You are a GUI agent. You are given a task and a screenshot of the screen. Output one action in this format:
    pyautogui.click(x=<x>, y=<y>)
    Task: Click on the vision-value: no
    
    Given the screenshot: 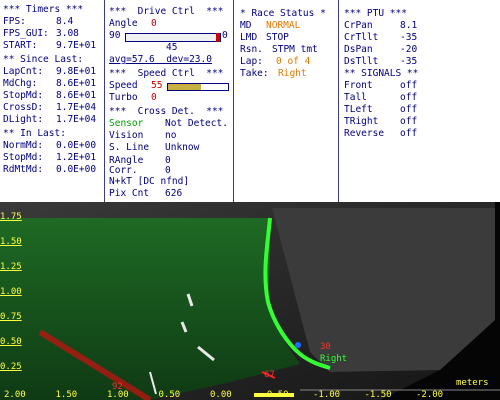 What is the action you would take?
    pyautogui.click(x=171, y=135)
    